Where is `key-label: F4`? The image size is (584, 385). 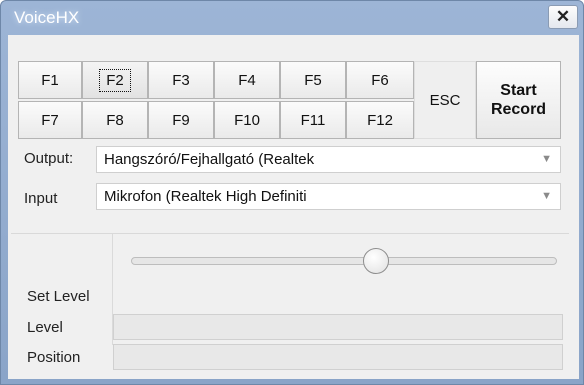 key-label: F4 is located at coordinates (247, 80).